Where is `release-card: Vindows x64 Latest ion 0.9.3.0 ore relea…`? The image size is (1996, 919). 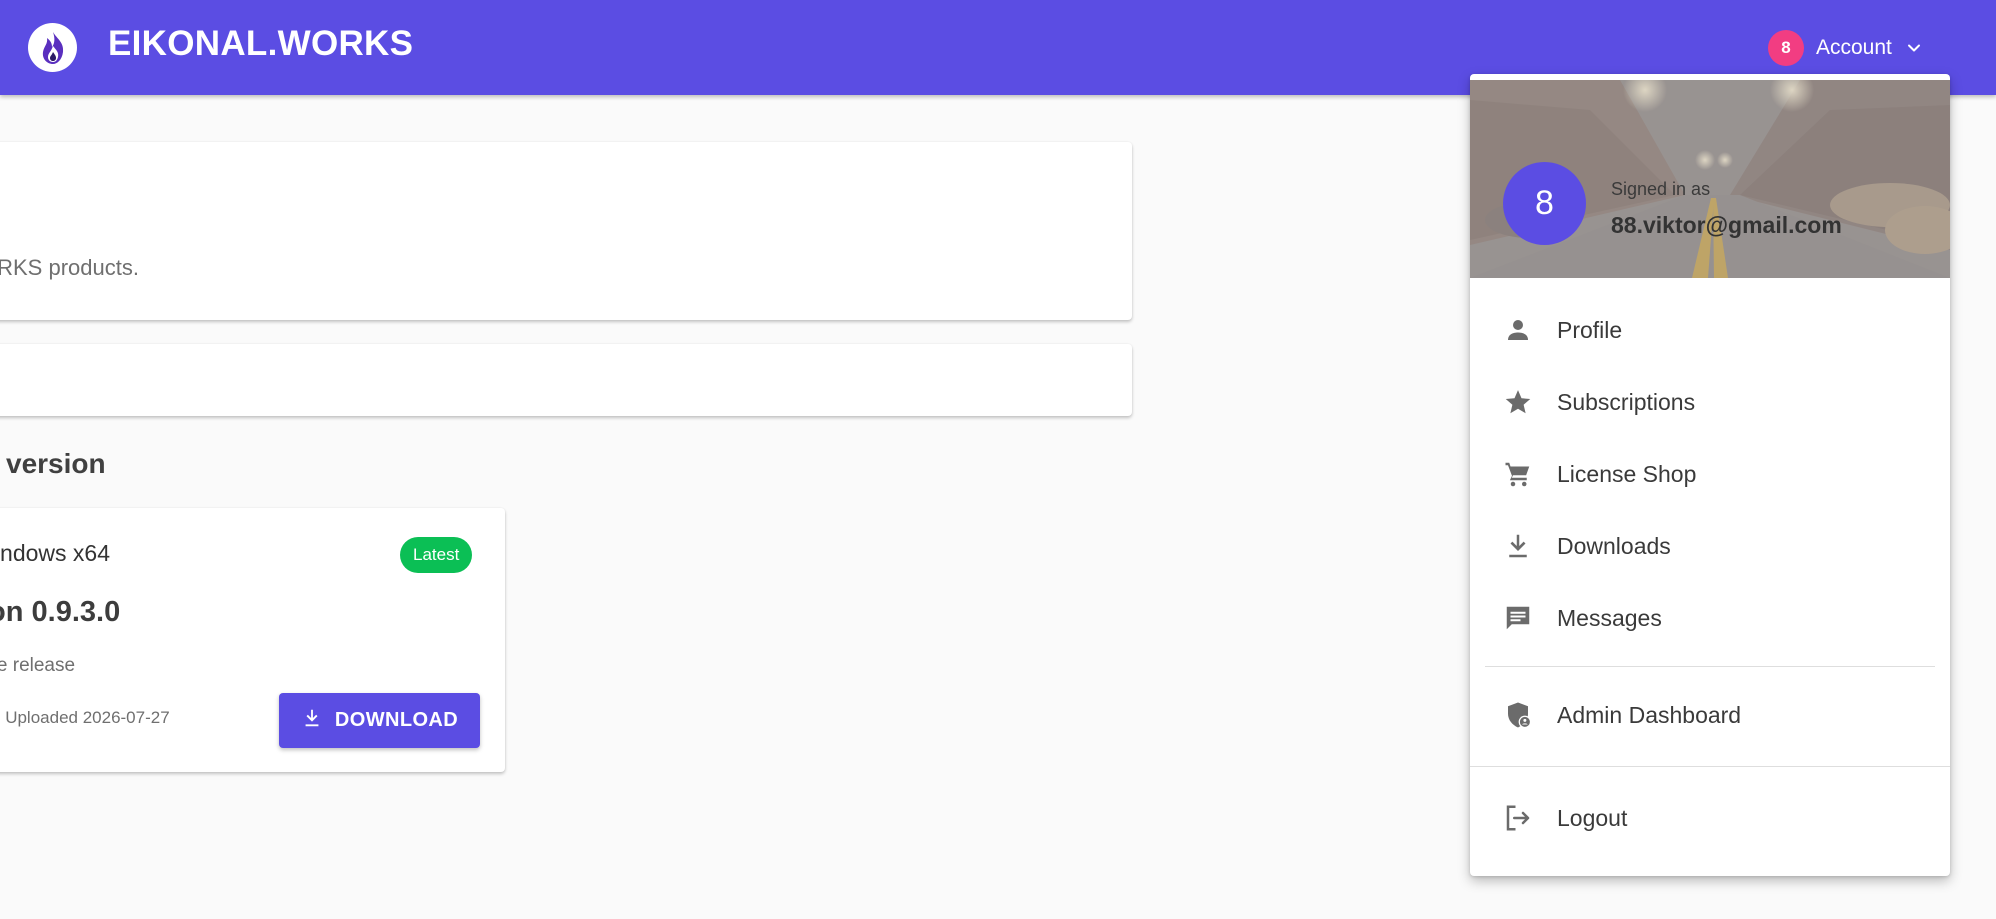
release-card: Vindows x64 Latest ion 0.9.3.0 ore relea… is located at coordinates (252, 640).